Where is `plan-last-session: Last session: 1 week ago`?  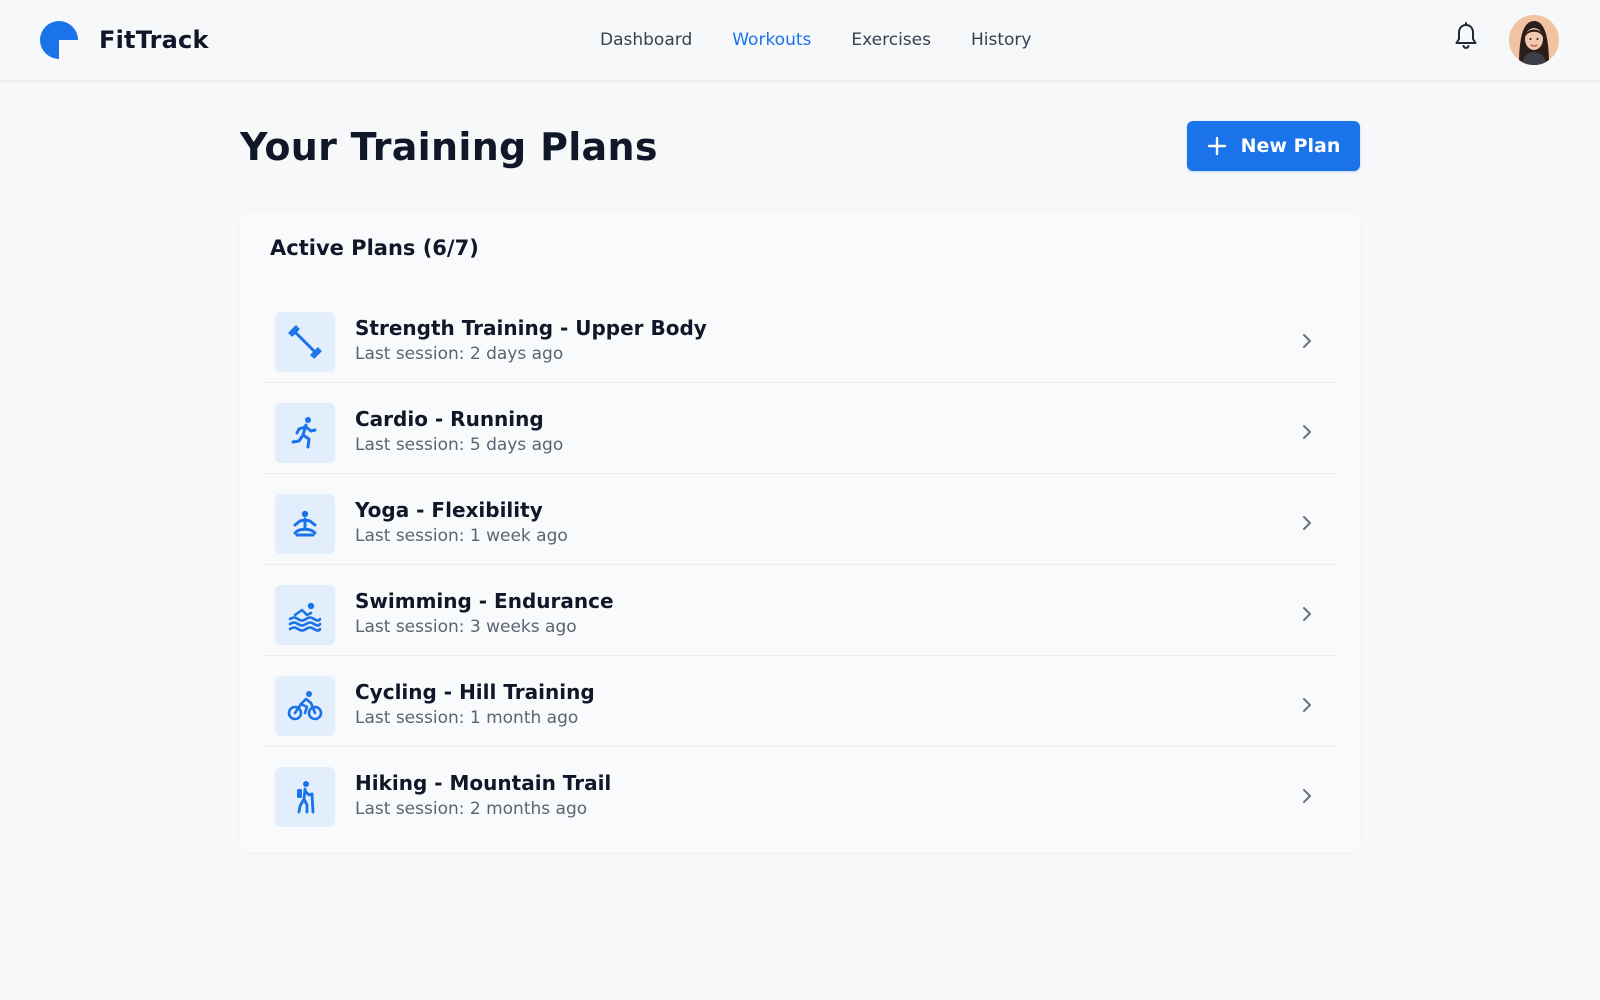 plan-last-session: Last session: 1 week ago is located at coordinates (461, 536).